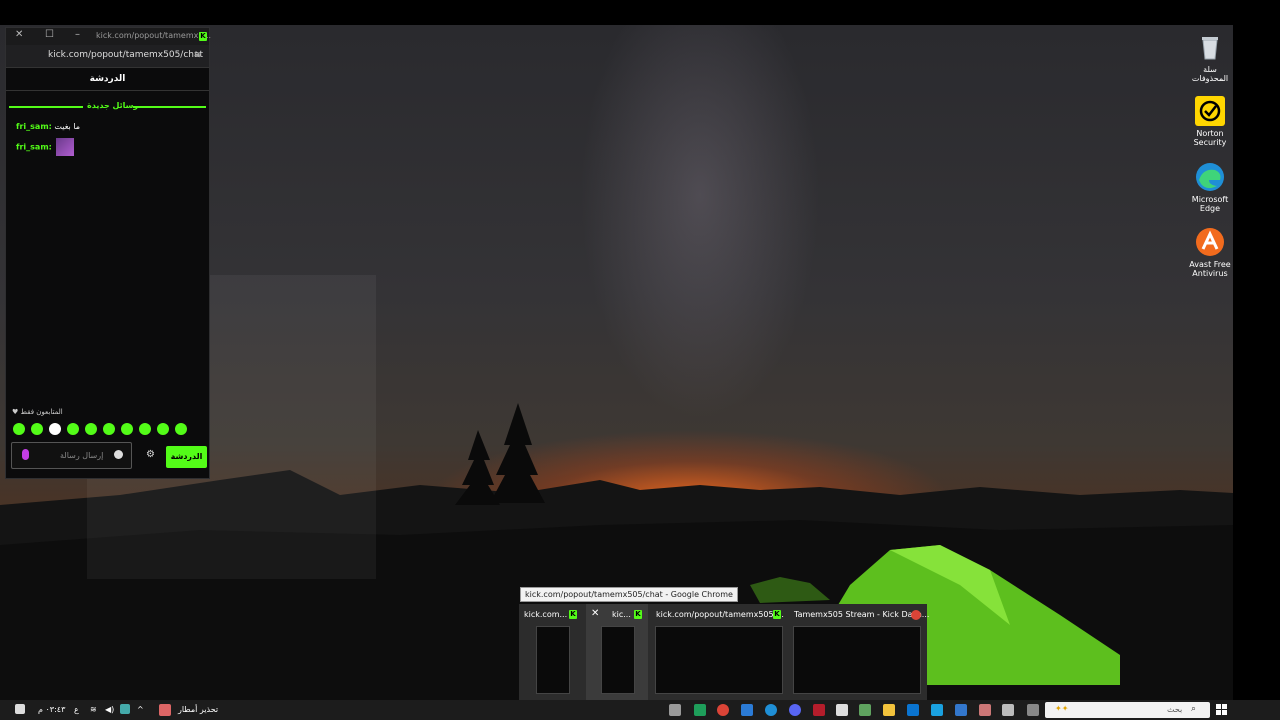 Image resolution: width=1280 pixels, height=720 pixels. What do you see at coordinates (795, 710) in the screenshot?
I see `discord-icon` at bounding box center [795, 710].